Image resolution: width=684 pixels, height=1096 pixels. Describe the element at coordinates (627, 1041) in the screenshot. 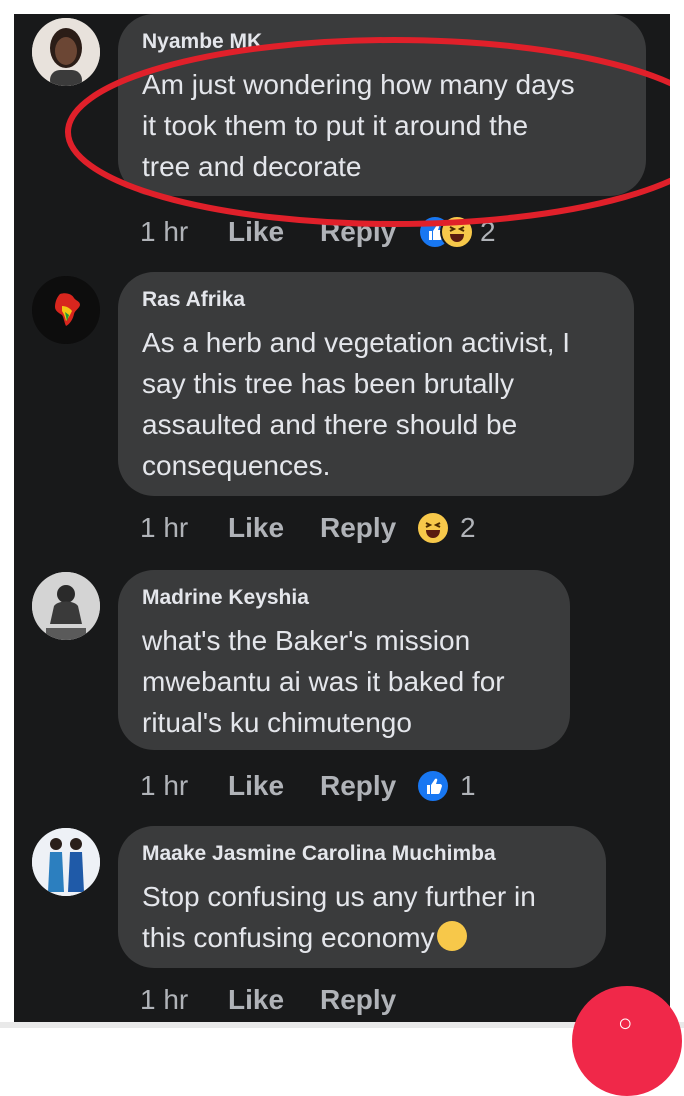

I see `floating-action-button` at that location.